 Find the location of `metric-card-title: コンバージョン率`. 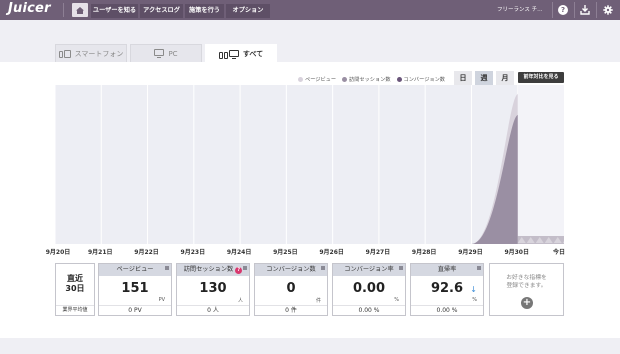

metric-card-title: コンバージョン率 is located at coordinates (369, 270).